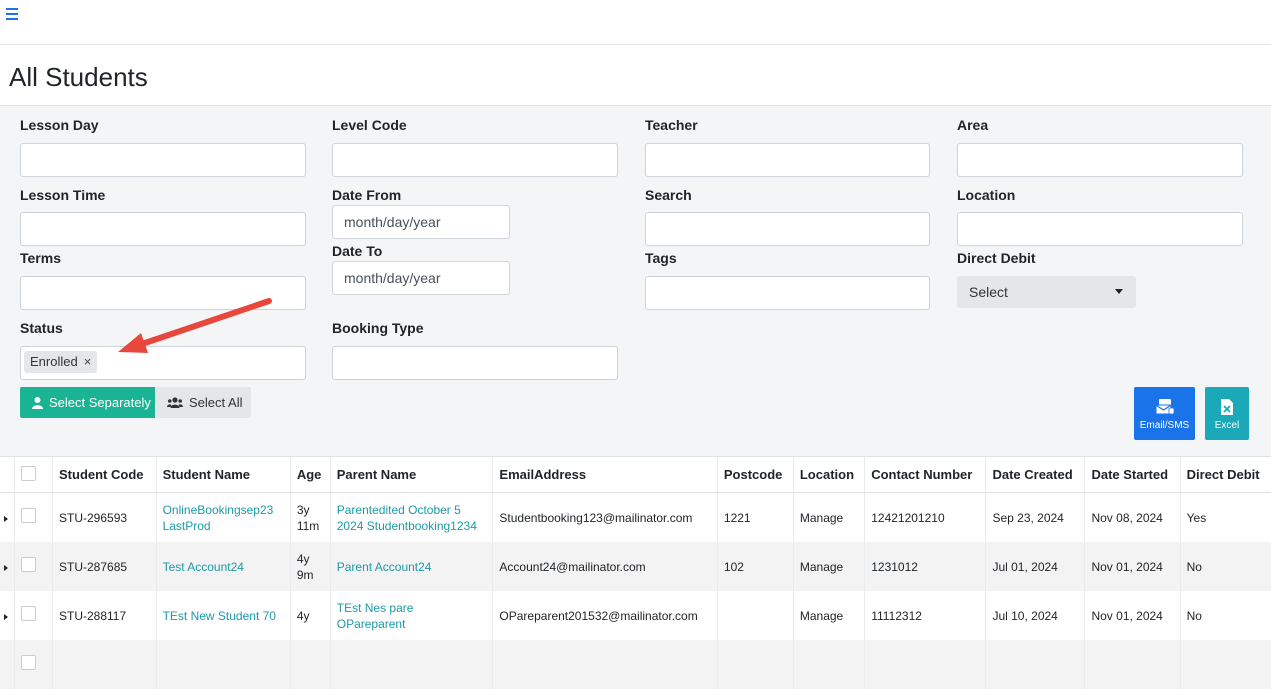 This screenshot has height=689, width=1271. Describe the element at coordinates (988, 292) in the screenshot. I see `direct-debit-value: Select` at that location.